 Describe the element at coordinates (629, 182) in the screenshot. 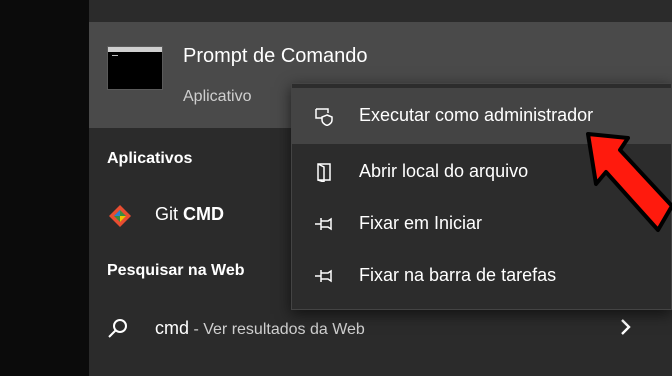

I see `red-arrow-annotation` at that location.